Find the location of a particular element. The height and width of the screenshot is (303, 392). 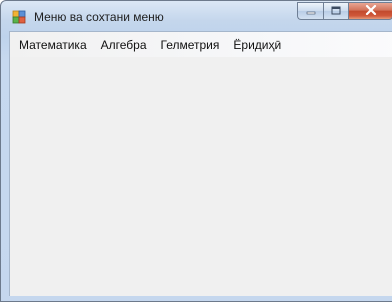

minimize-icon is located at coordinates (311, 11).